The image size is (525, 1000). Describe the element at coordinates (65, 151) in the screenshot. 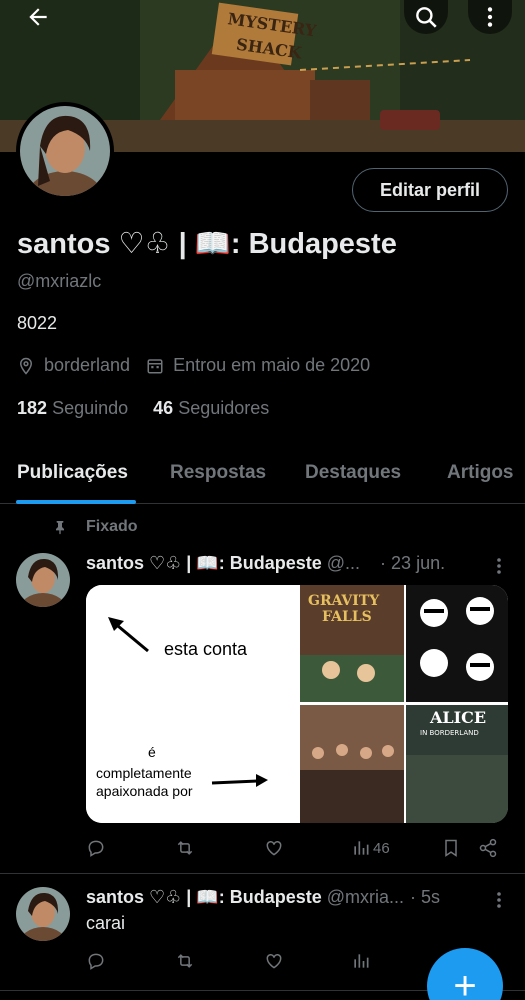

I see `profile-avatar` at that location.